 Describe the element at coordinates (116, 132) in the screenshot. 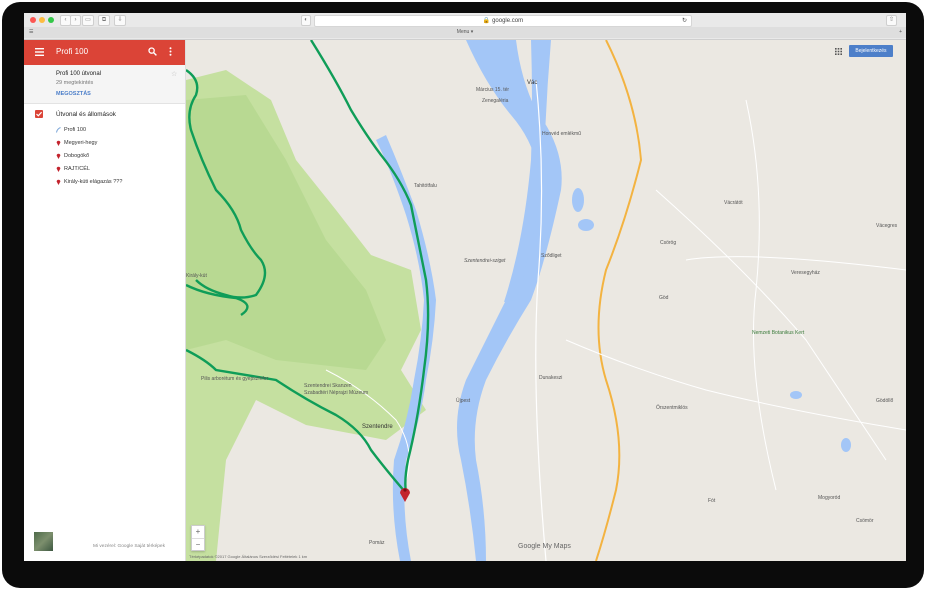

I see `list-item: Profi 100` at that location.